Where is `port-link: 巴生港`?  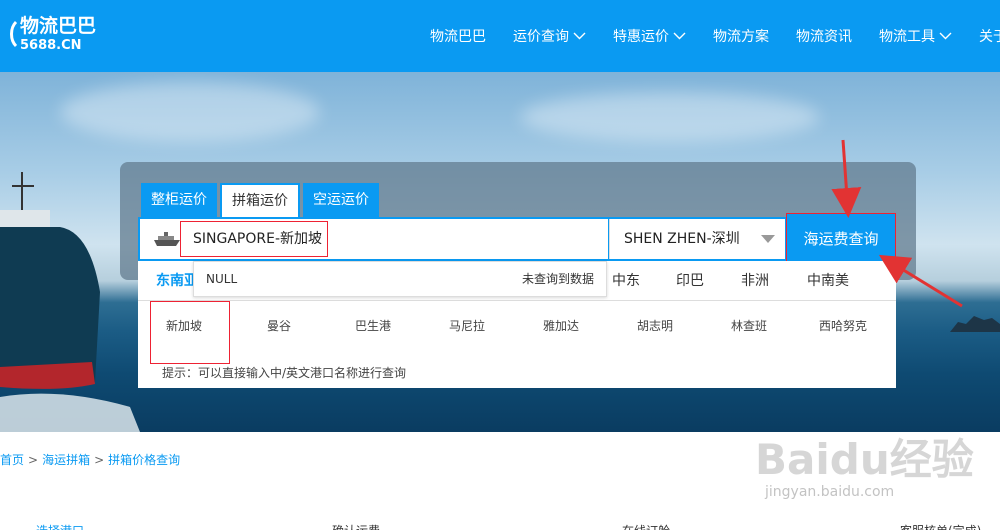 port-link: 巴生港 is located at coordinates (373, 325).